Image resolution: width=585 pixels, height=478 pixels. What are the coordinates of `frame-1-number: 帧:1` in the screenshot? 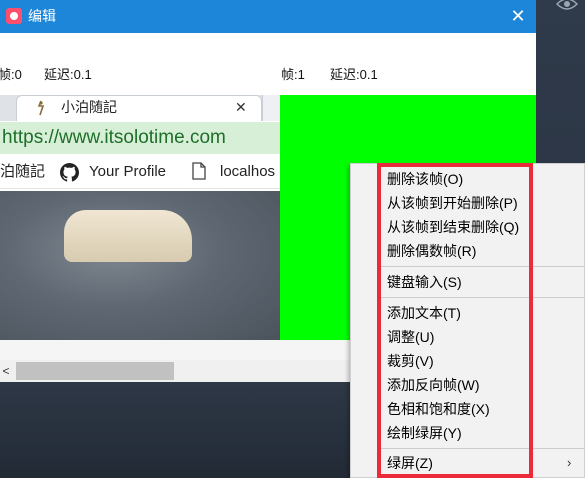 It's located at (293, 74).